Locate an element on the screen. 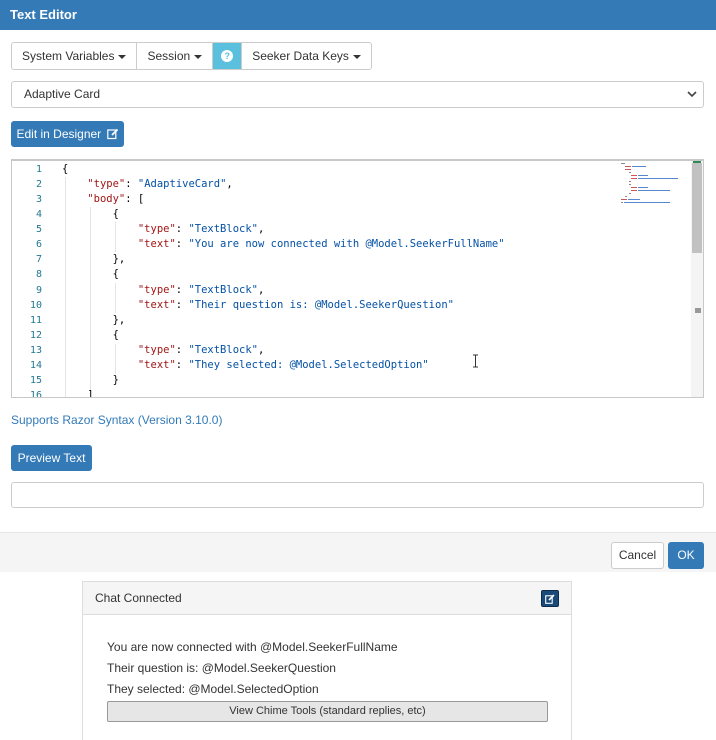  line-number: 2 is located at coordinates (38, 184).